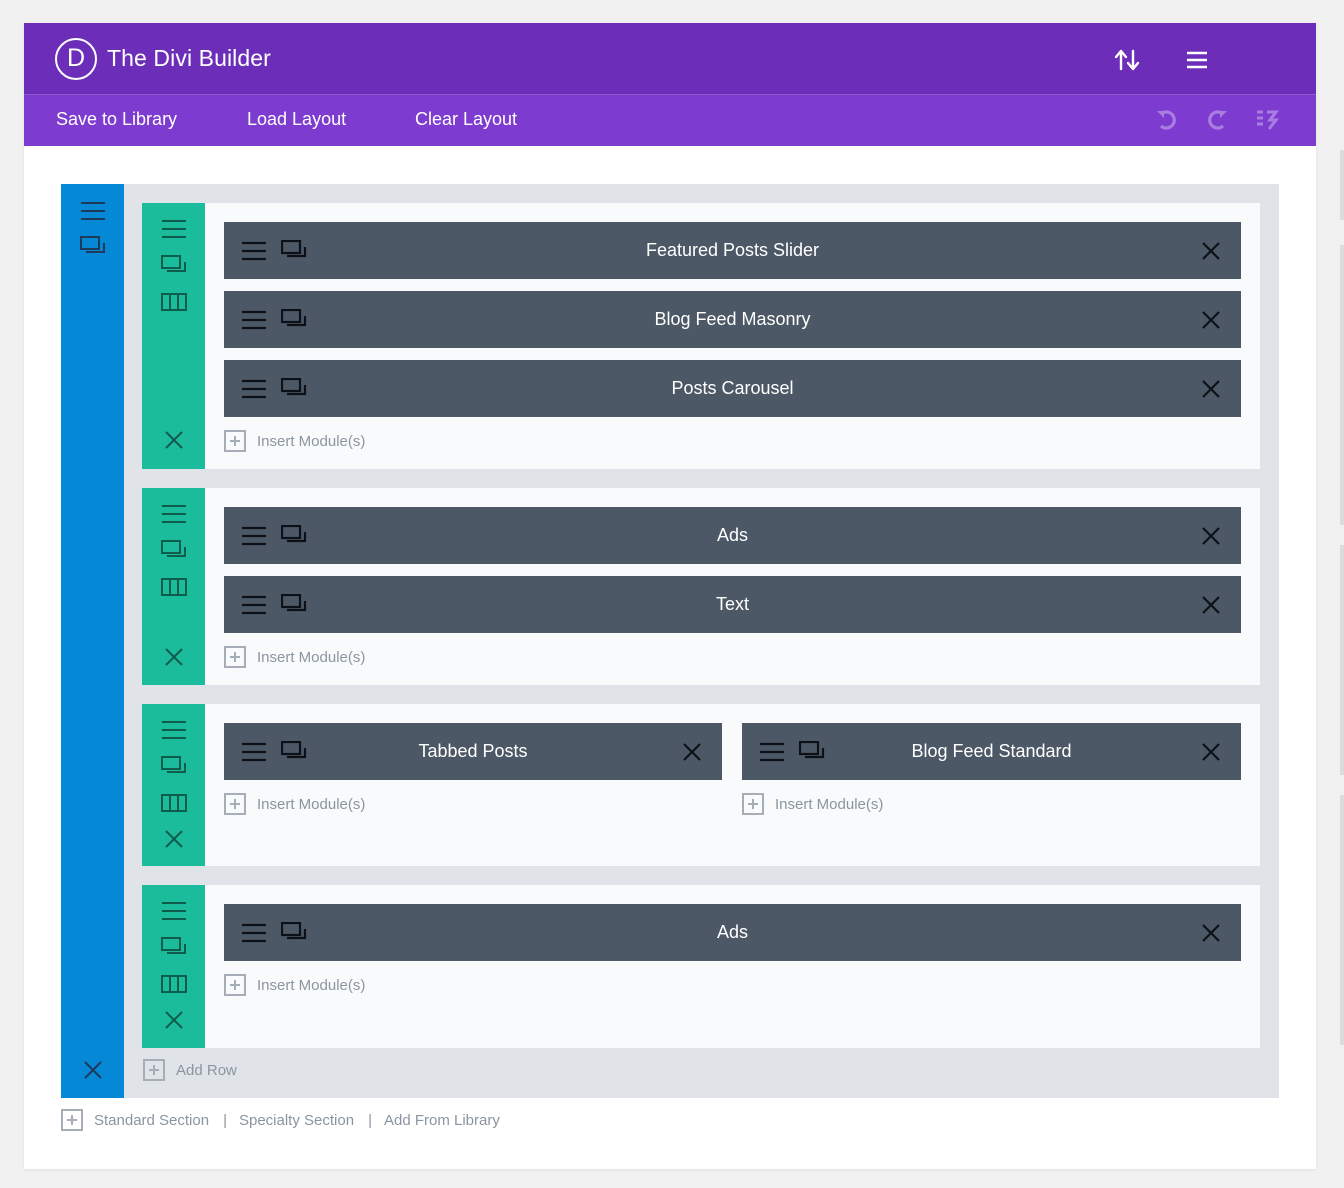  Describe the element at coordinates (152, 1120) in the screenshot. I see `standard-section-label: Standard Section` at that location.